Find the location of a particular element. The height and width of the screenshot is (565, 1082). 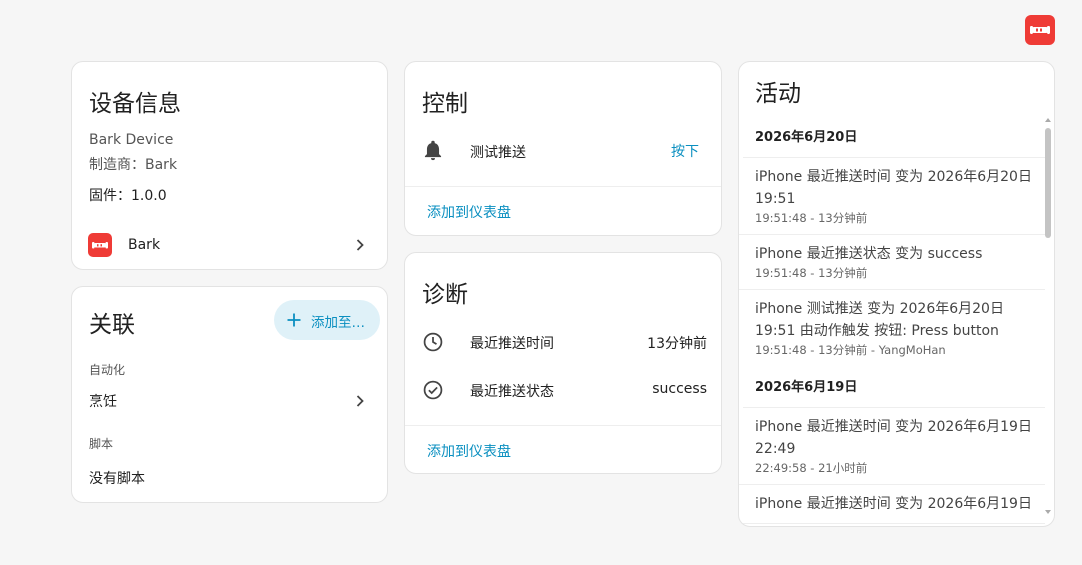

diagnostic-value: success is located at coordinates (679, 389).